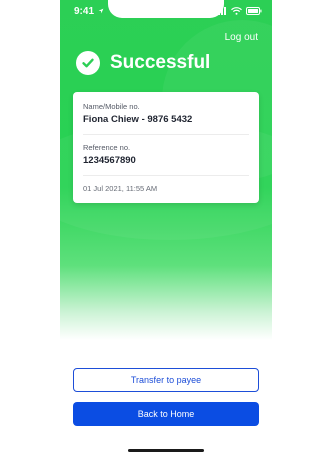  Describe the element at coordinates (254, 11) in the screenshot. I see `battery-icon` at that location.